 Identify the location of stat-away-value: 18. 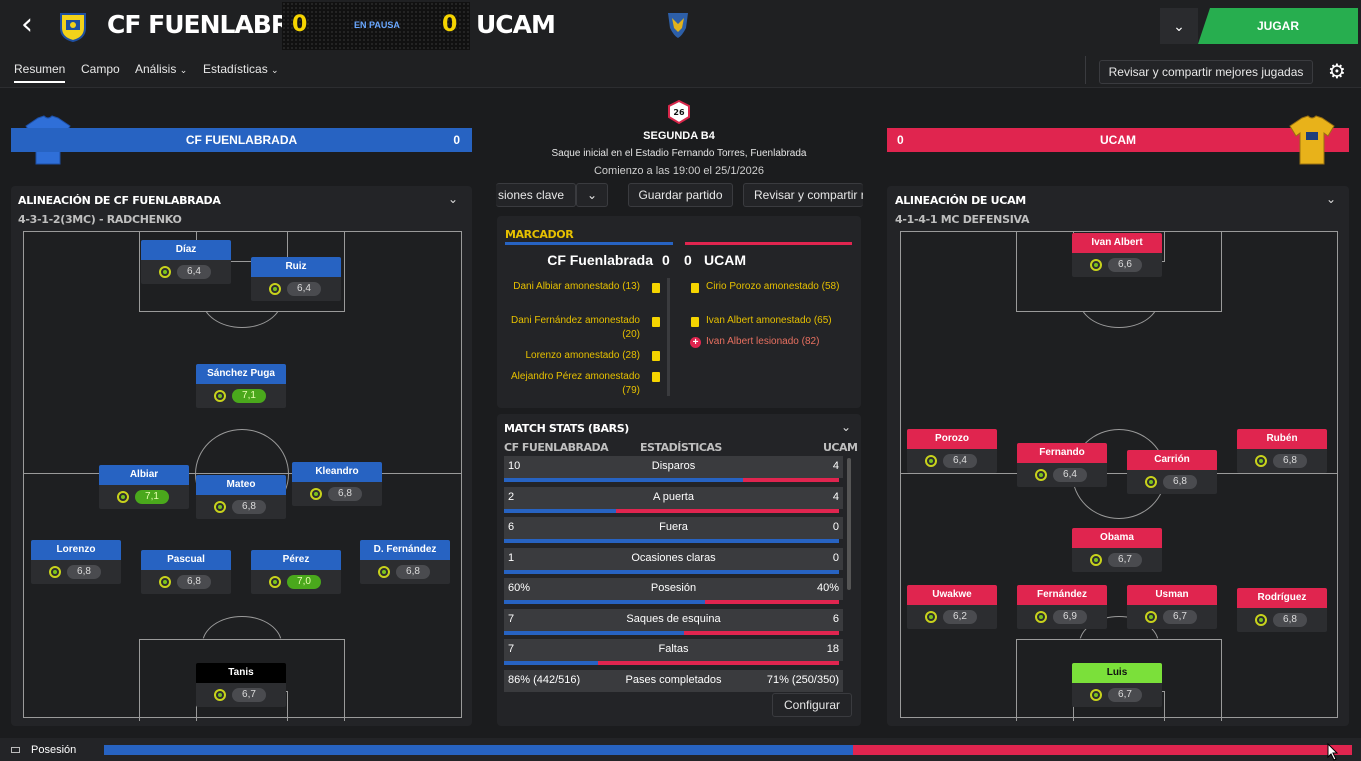
(832, 649).